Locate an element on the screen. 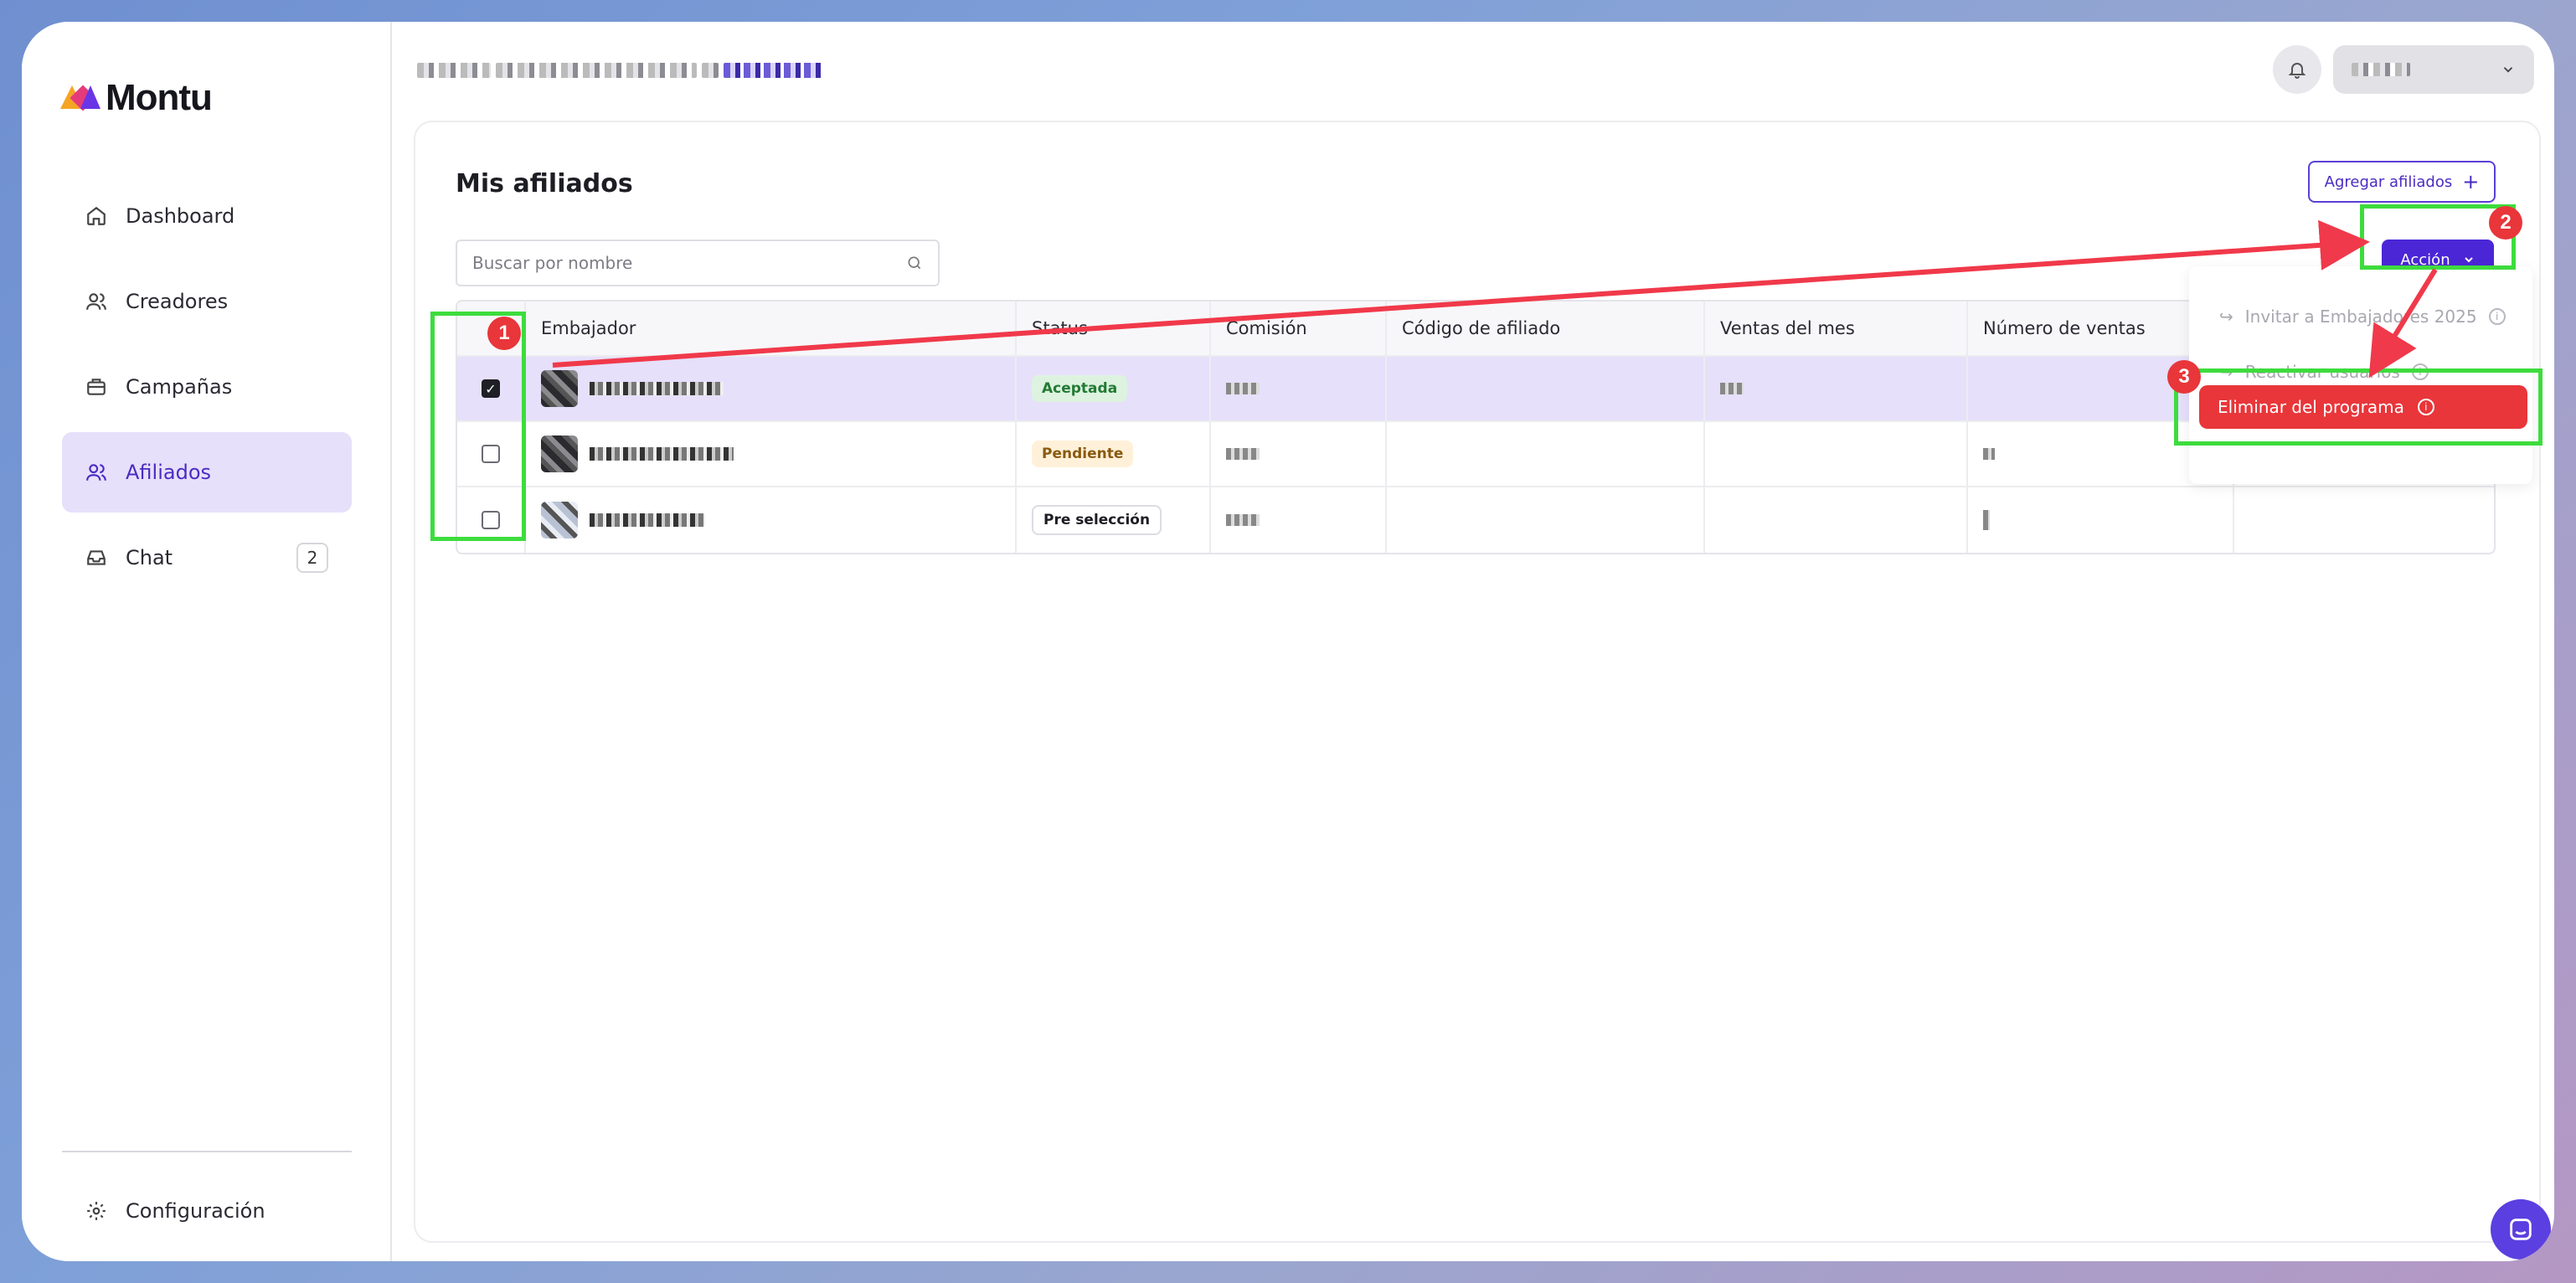 The width and height of the screenshot is (2576, 1283). page-title: Mis afiliados is located at coordinates (544, 183).